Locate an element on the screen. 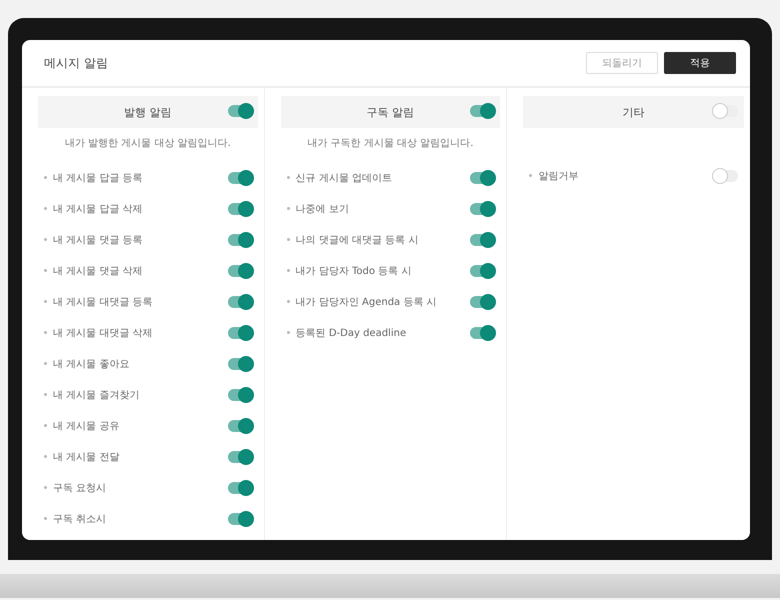 This screenshot has height=600, width=780. setting-label: 나의 댓글에 대댓글 등록 시 is located at coordinates (358, 240).